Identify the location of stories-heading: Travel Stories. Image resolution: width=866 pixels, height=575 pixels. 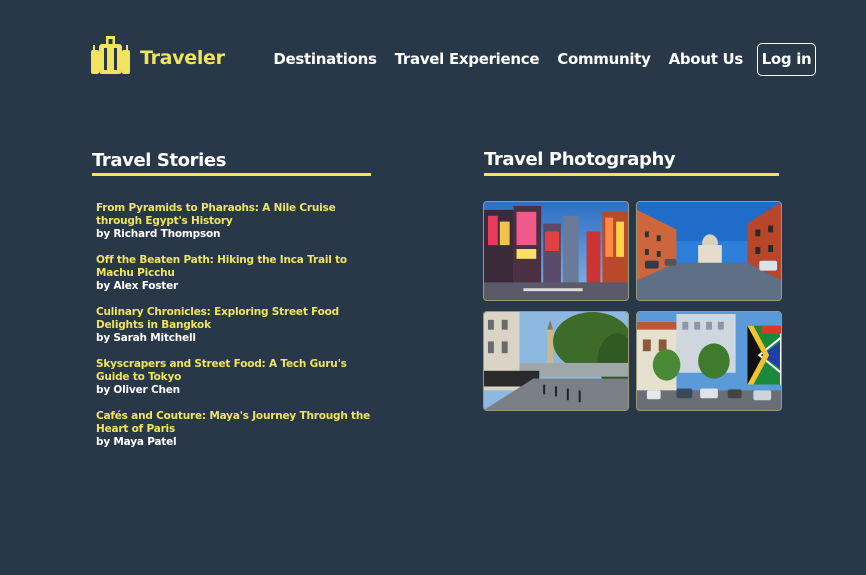
(159, 160).